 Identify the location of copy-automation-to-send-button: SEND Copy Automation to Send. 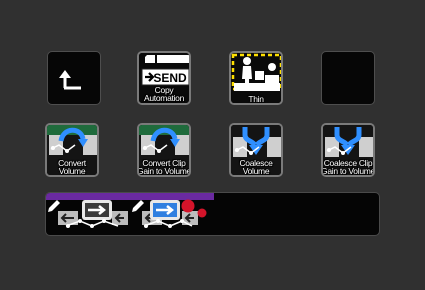
(164, 78).